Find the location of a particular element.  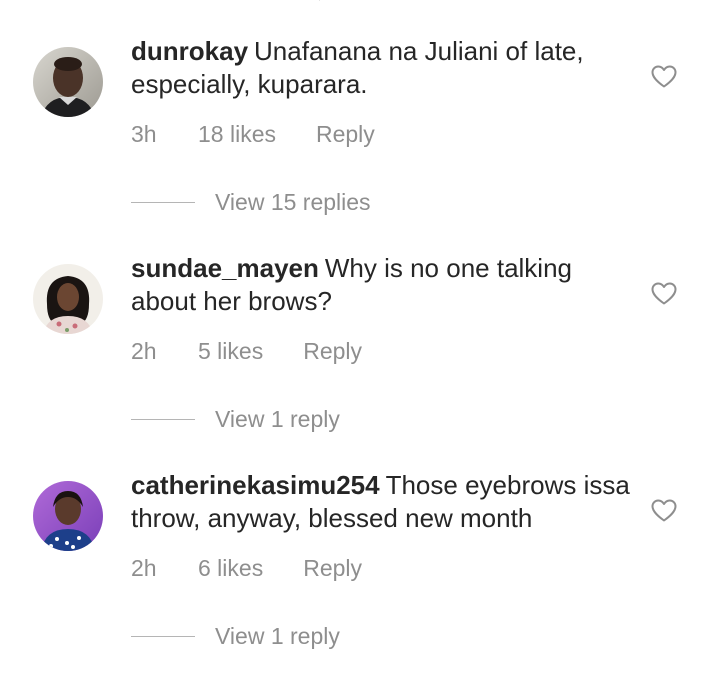

view-replies-label: View 15 replies is located at coordinates (293, 202).